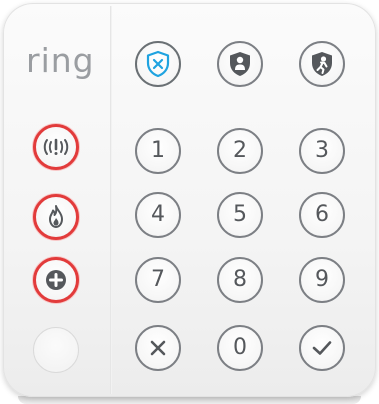 The image size is (379, 404). I want to click on key-label: 9, so click(322, 279).